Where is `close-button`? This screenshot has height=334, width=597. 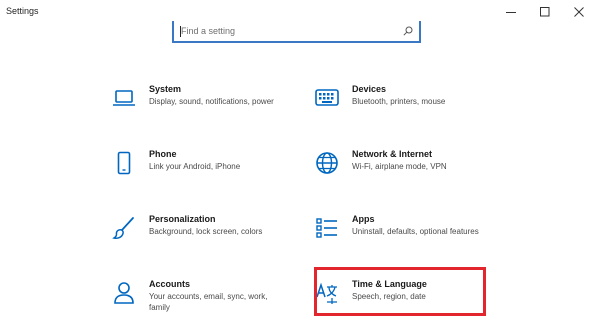
close-button is located at coordinates (579, 12).